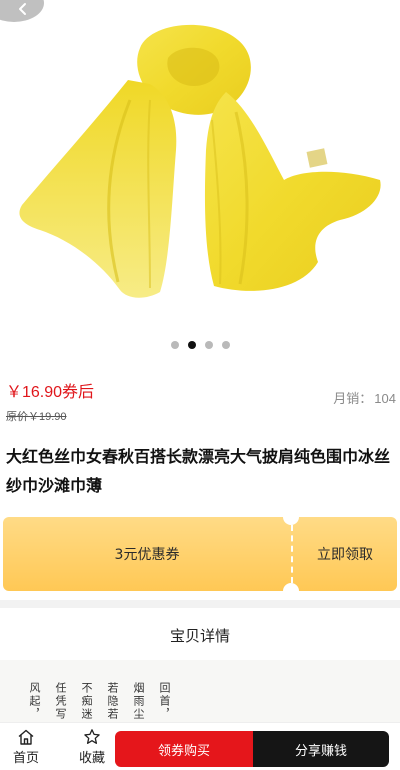 This screenshot has width=400, height=770. Describe the element at coordinates (184, 749) in the screenshot. I see `buy-with-coupon-button: 领券购买` at that location.